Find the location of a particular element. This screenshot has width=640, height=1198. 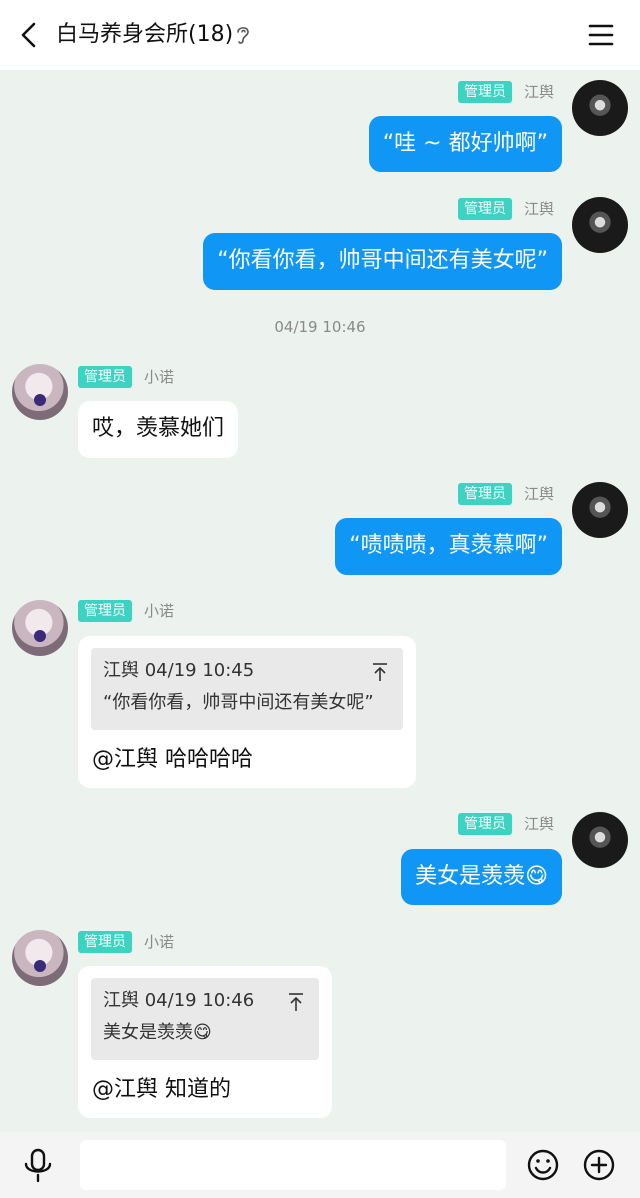

chat-header: 白马养身会所(18) is located at coordinates (320, 35).